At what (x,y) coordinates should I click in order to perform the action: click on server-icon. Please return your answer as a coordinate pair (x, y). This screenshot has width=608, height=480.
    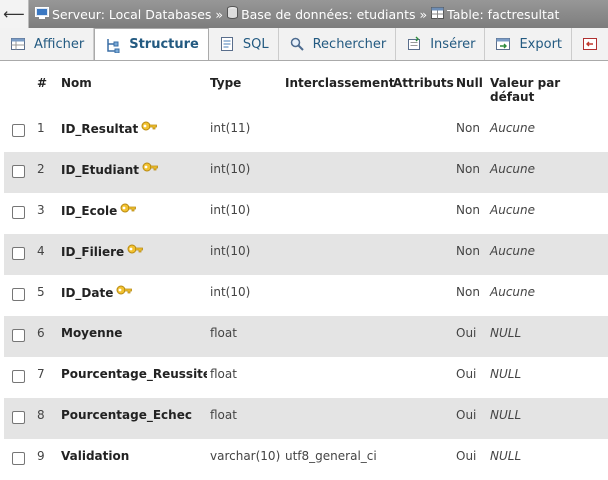
    Looking at the image, I should click on (42, 14).